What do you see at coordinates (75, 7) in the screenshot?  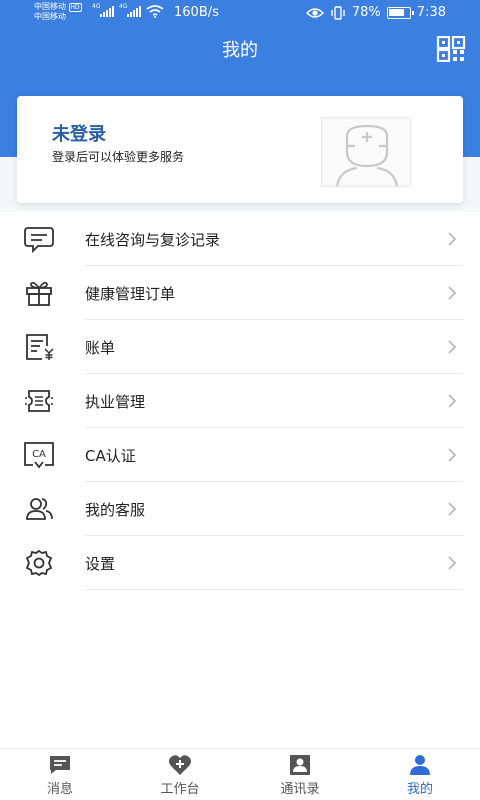 I see `hd-badge: HD` at bounding box center [75, 7].